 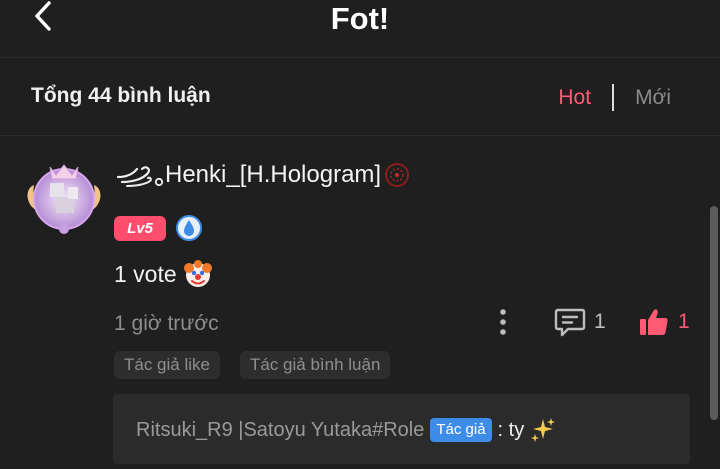 What do you see at coordinates (600, 321) in the screenshot?
I see `reply-count: 1` at bounding box center [600, 321].